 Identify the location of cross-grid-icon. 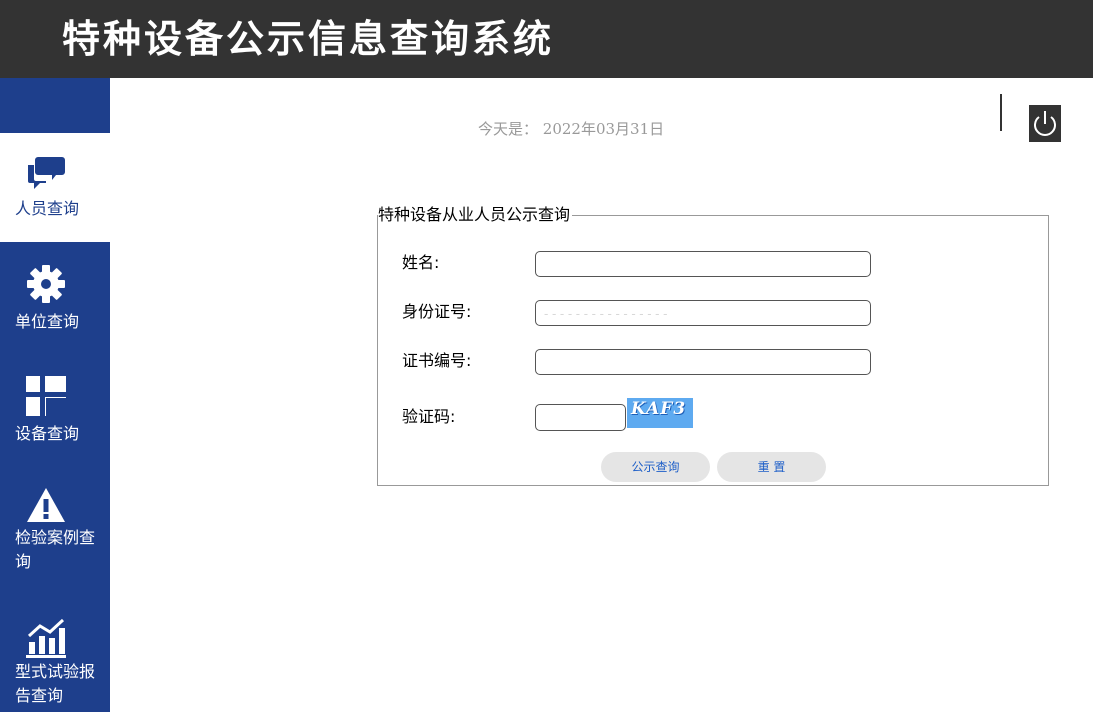
(46, 396).